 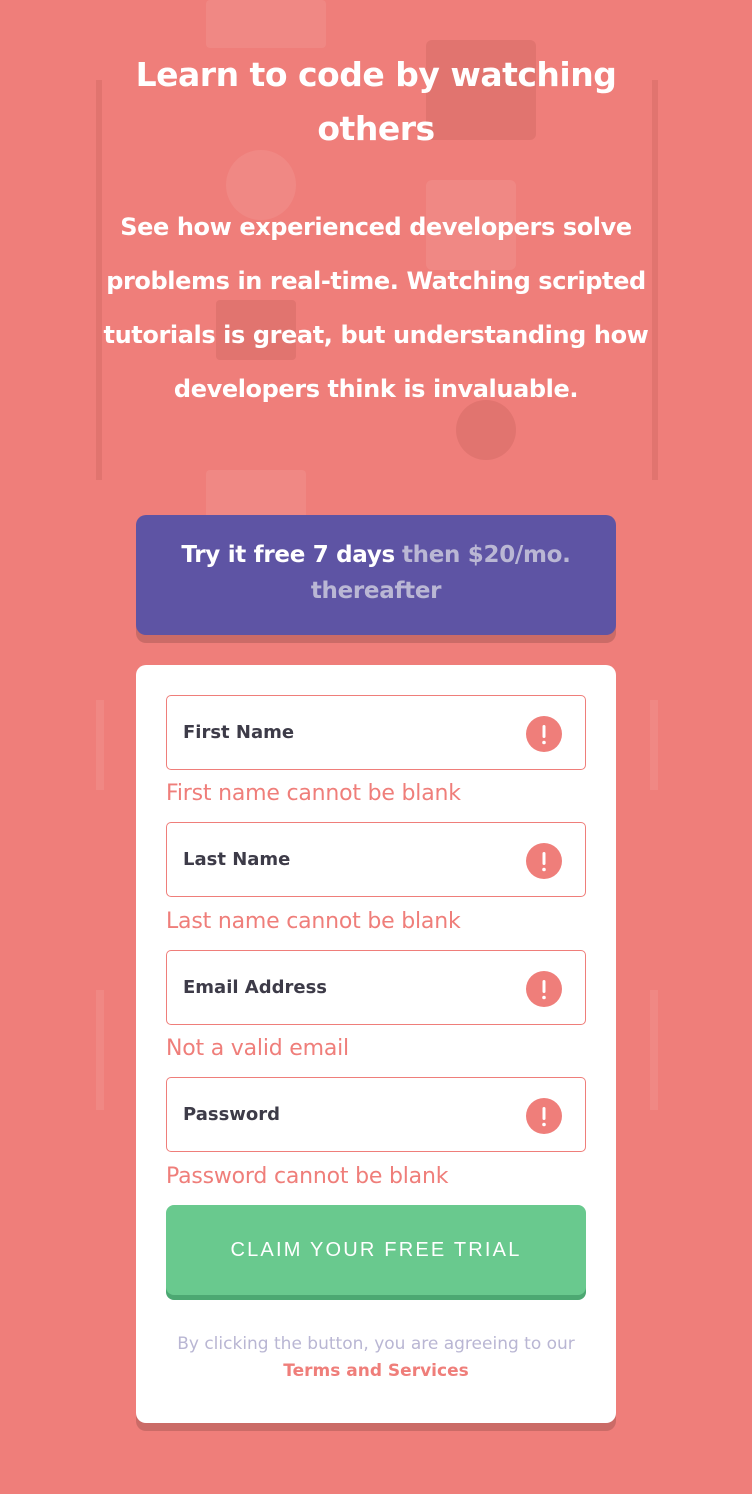 I want to click on first-name-field, so click(x=376, y=732).